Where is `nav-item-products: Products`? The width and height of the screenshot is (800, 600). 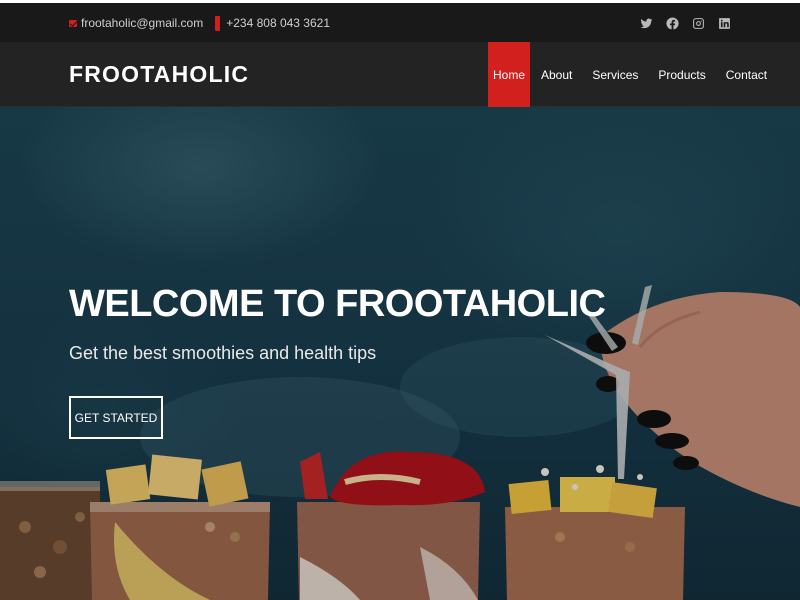 nav-item-products: Products is located at coordinates (681, 74).